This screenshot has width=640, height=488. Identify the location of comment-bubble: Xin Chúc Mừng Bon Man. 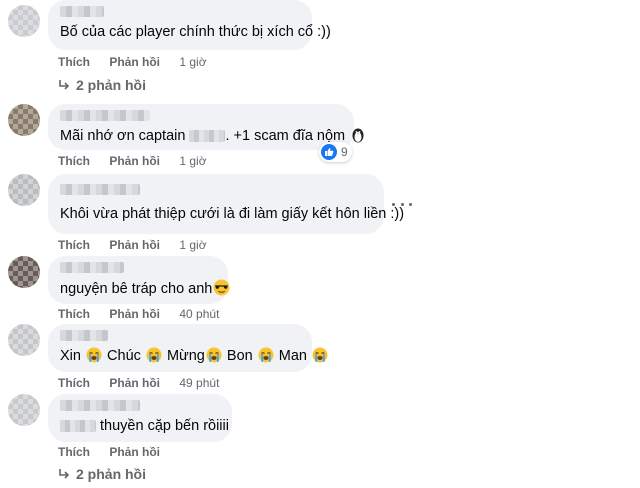
(188, 348).